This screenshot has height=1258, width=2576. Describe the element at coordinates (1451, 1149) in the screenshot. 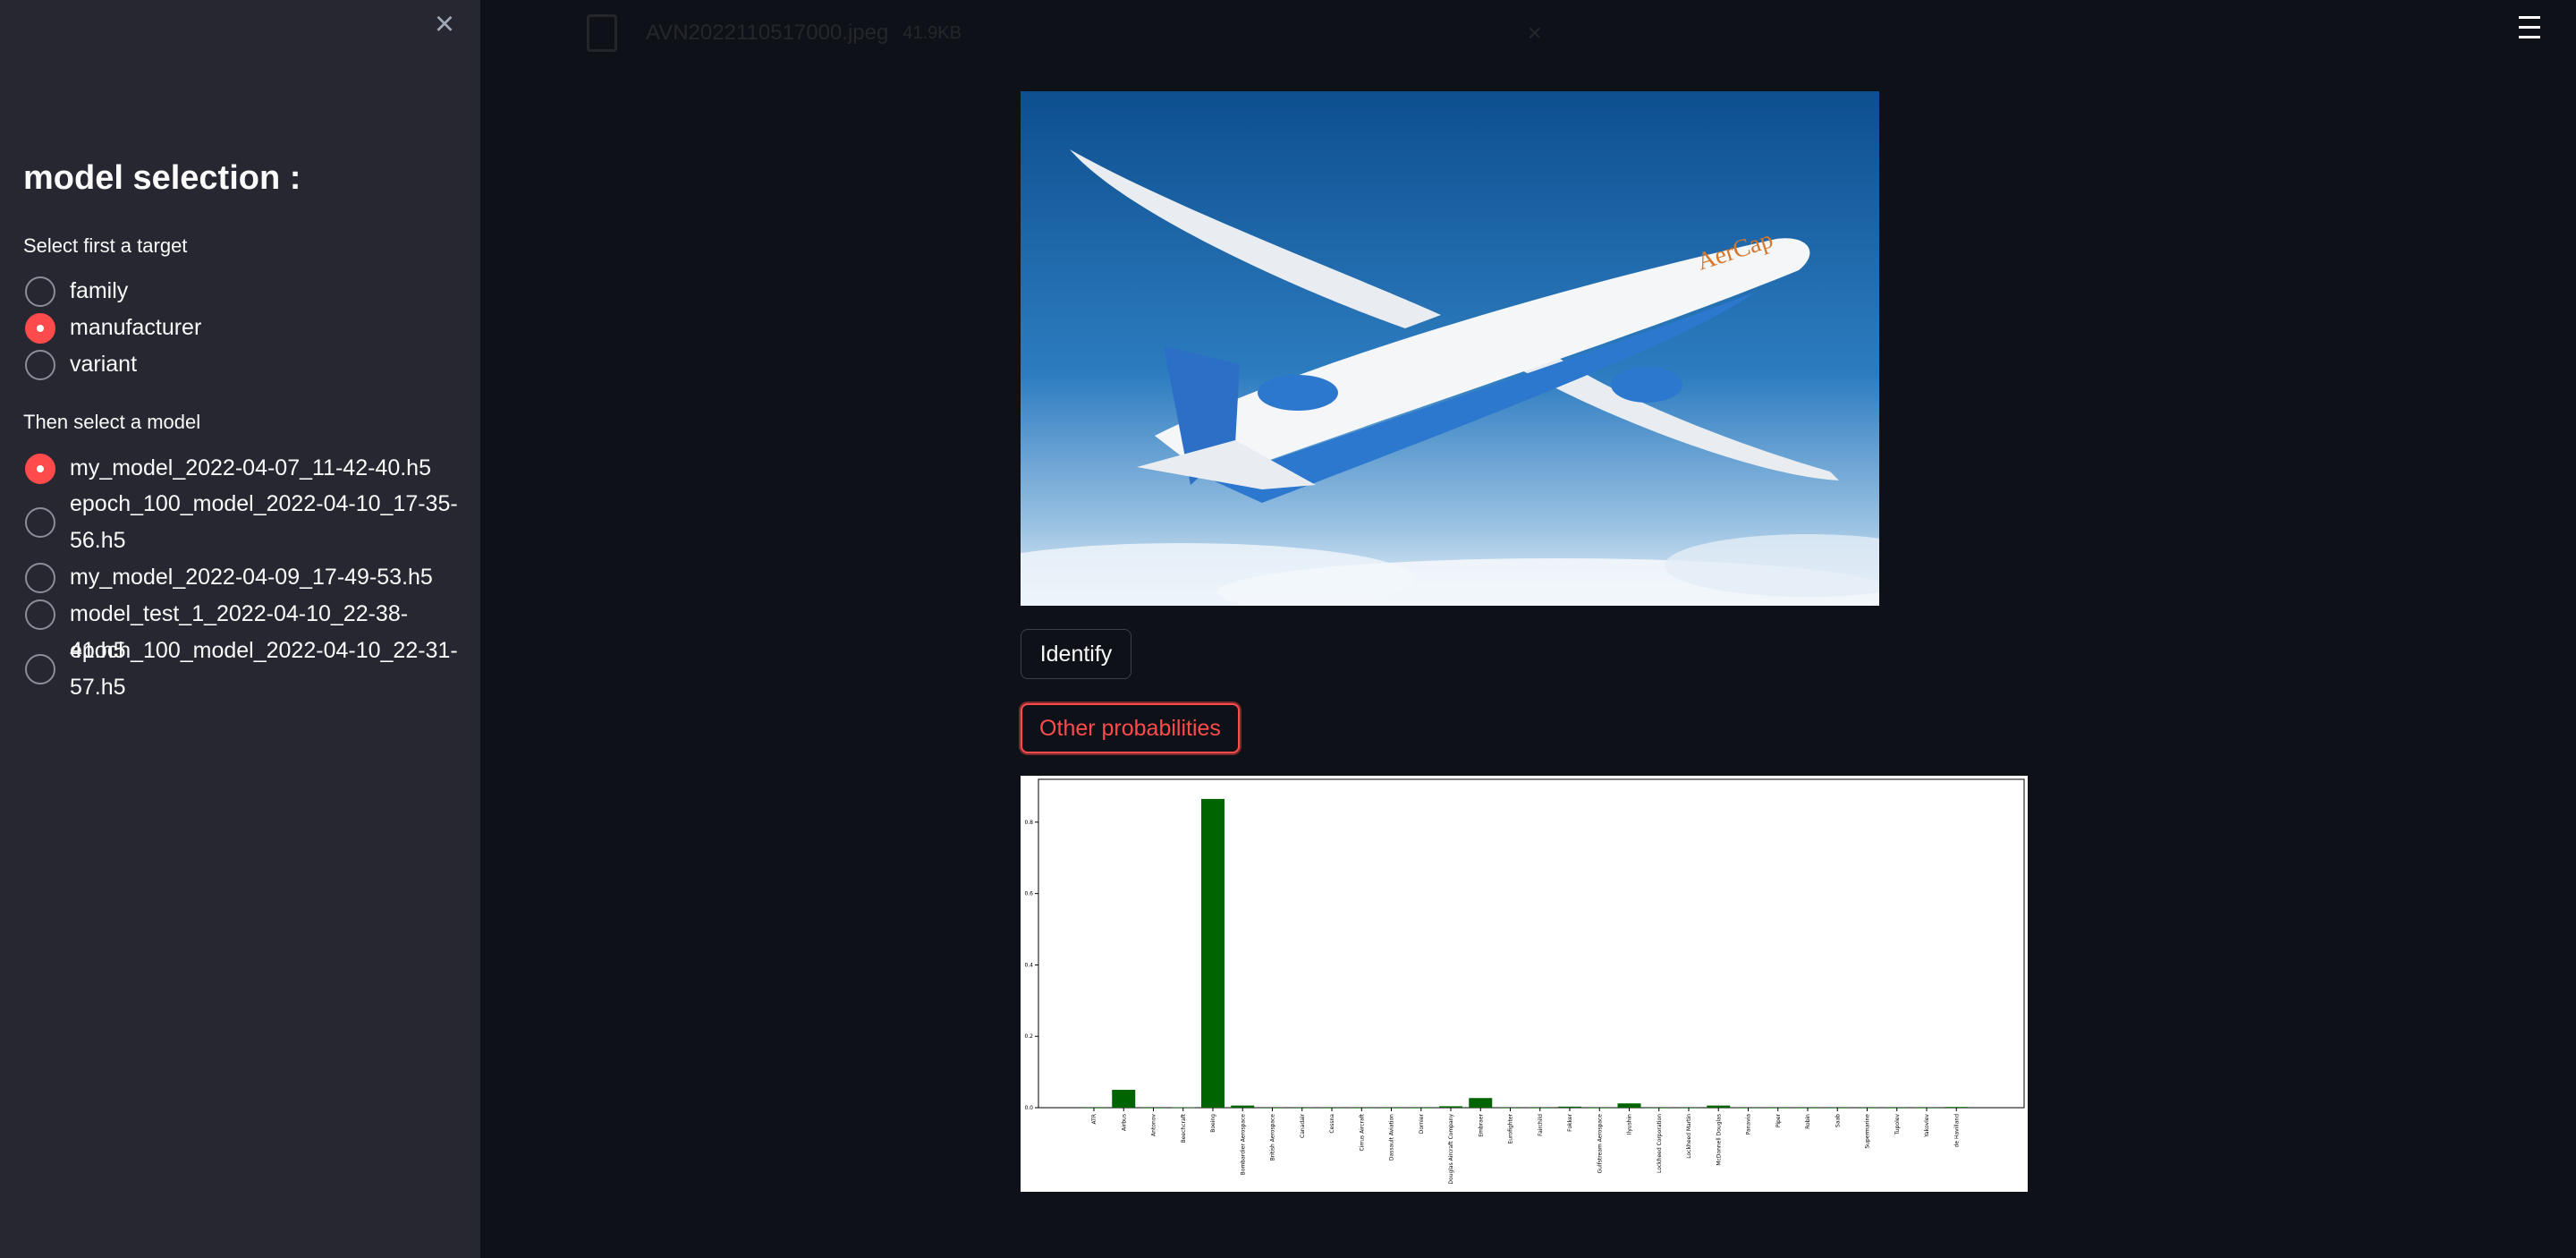

I see `x-tick-label: Douglas Aircraft Company` at that location.